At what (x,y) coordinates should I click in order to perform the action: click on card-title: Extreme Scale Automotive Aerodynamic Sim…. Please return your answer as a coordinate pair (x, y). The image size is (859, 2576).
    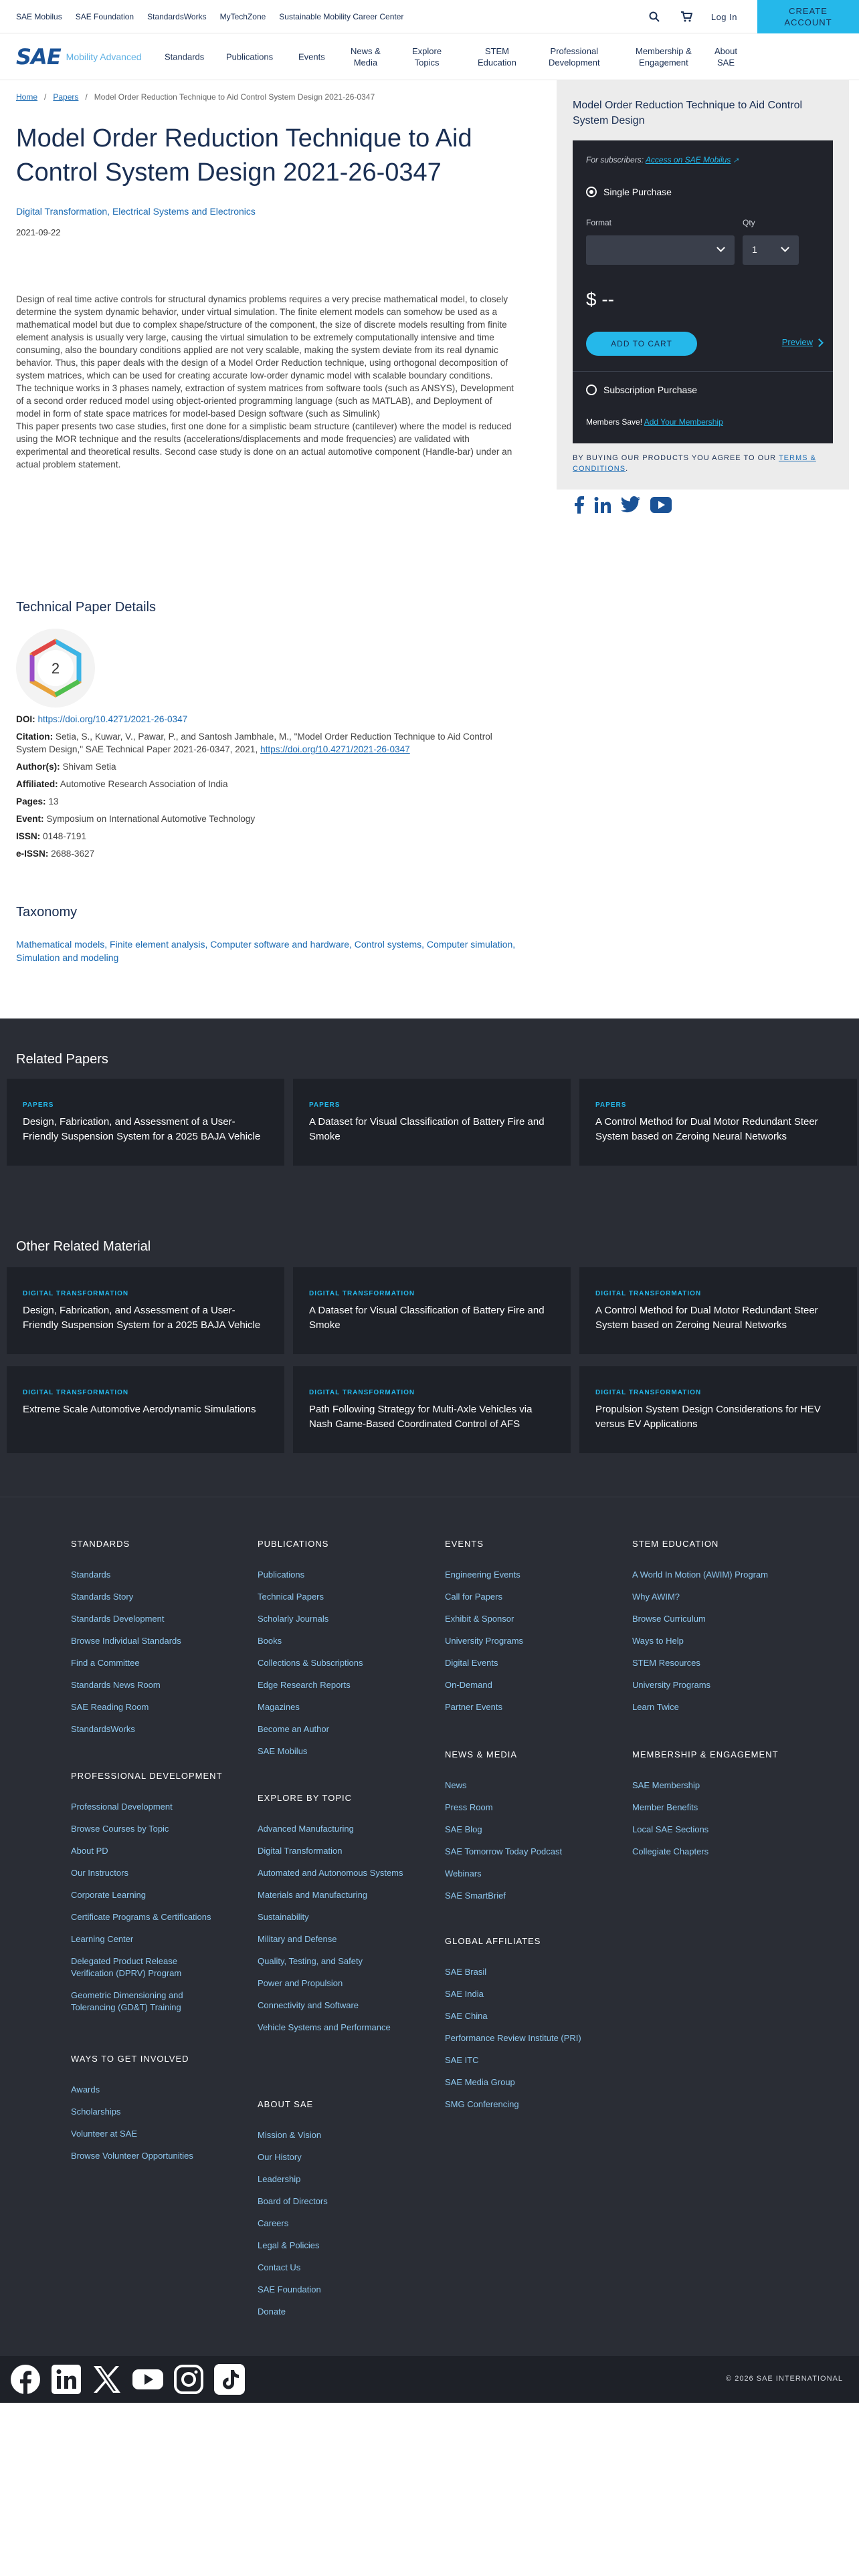
    Looking at the image, I should click on (145, 1409).